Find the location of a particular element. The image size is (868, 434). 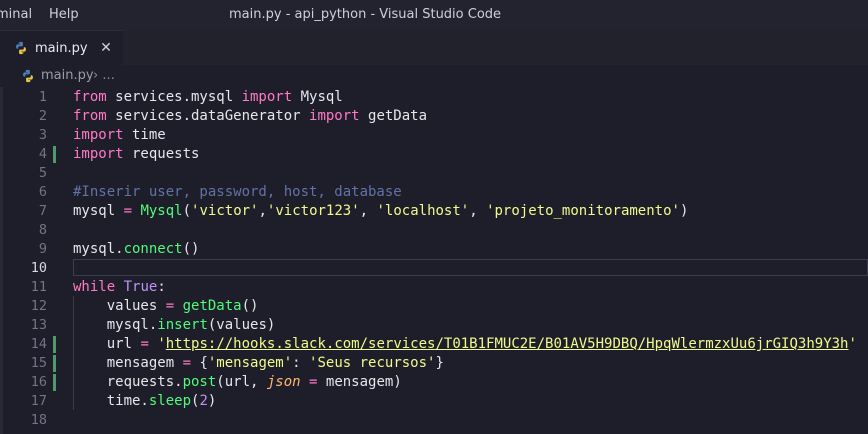

code-line-10: 10 is located at coordinates (434, 268).